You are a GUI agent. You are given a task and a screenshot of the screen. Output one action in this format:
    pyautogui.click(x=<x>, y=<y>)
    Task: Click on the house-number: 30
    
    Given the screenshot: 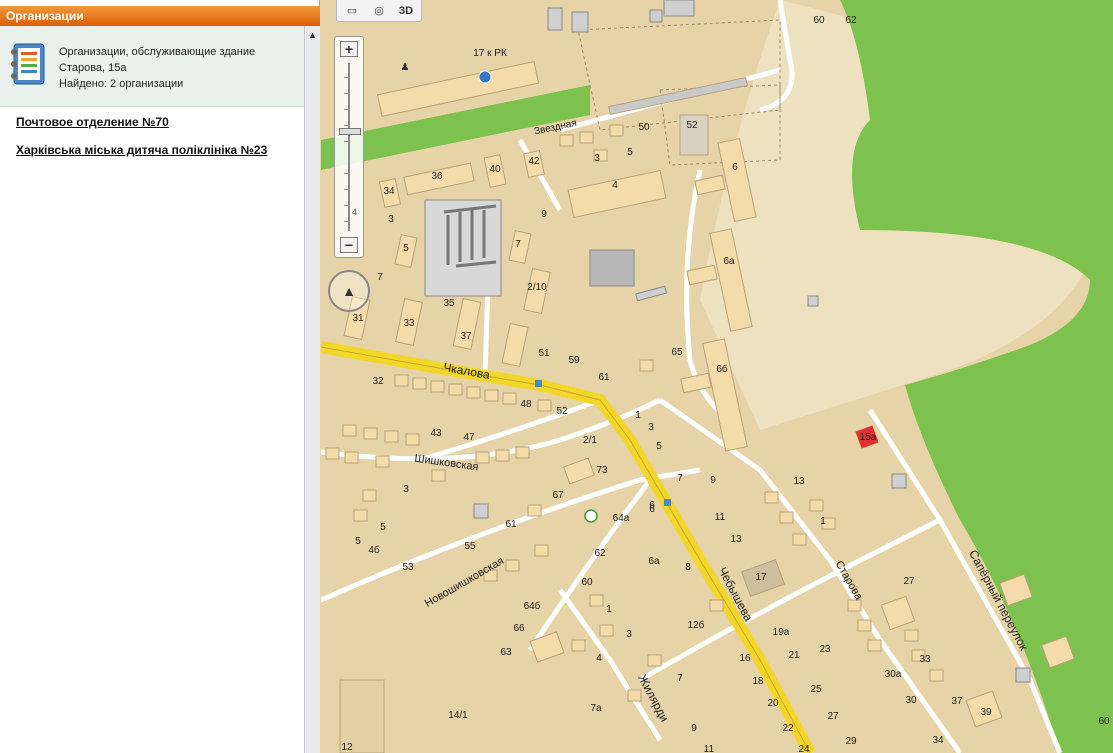 What is the action you would take?
    pyautogui.click(x=911, y=700)
    